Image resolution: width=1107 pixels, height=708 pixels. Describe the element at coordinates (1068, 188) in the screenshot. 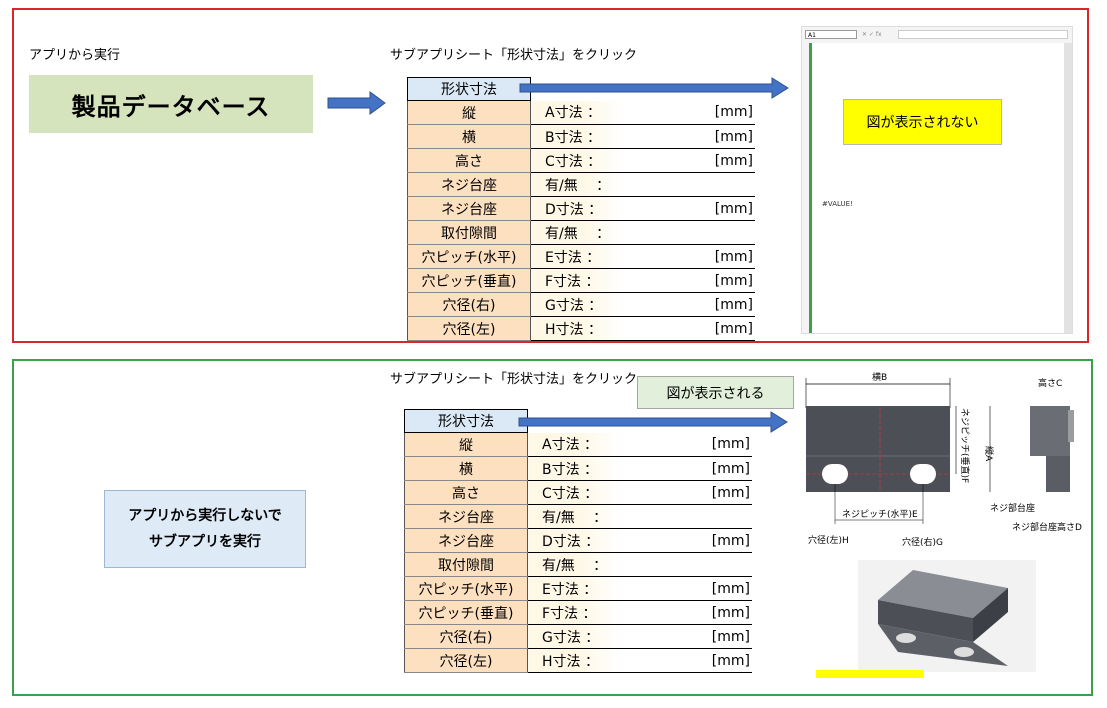

I see `vertical-scrollbar` at that location.